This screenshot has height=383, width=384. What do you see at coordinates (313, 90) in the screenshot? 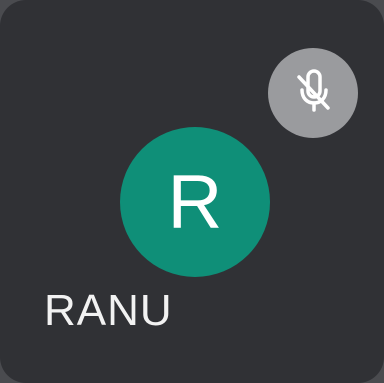
I see `mic-off-icon` at bounding box center [313, 90].